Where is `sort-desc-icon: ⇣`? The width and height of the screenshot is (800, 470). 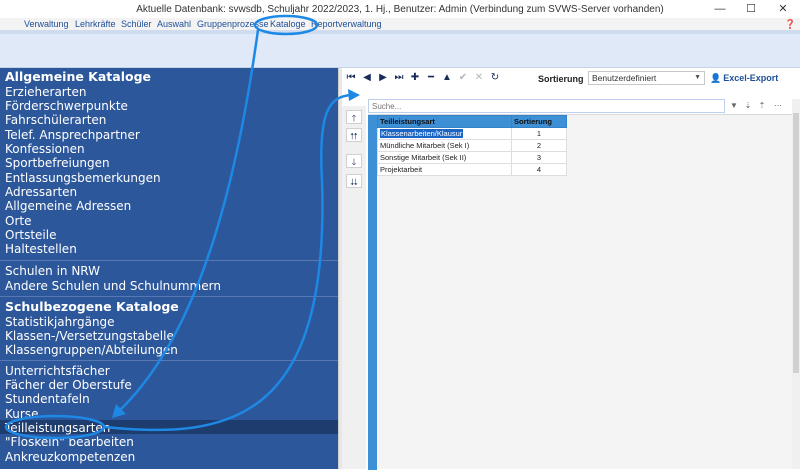
sort-desc-icon: ⇣ is located at coordinates (748, 106).